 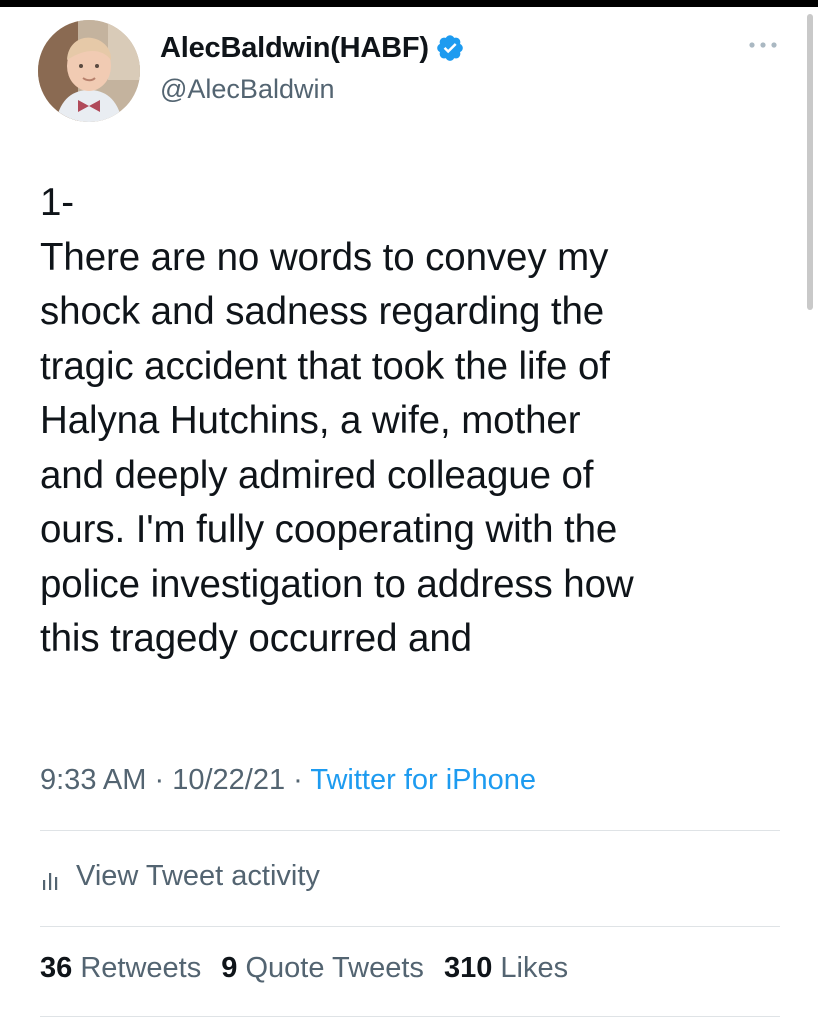 I want to click on profile-photo-icon, so click(x=89, y=71).